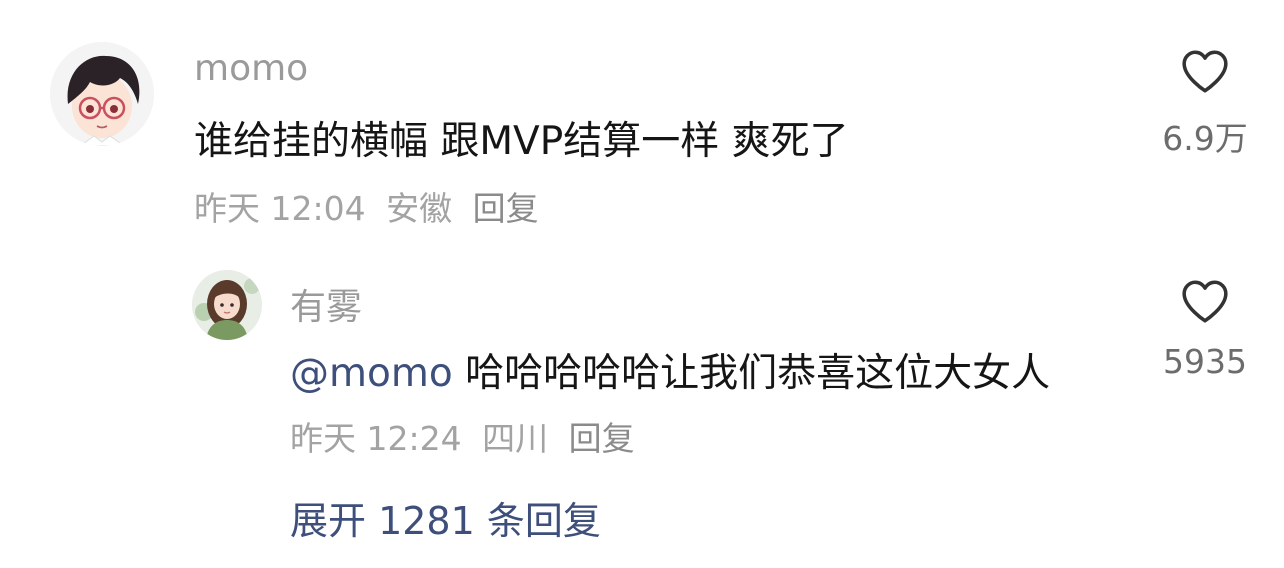 The height and width of the screenshot is (568, 1284). I want to click on reply-text-body: 哈哈哈哈哈让我们恭喜这位大女人, so click(758, 373).